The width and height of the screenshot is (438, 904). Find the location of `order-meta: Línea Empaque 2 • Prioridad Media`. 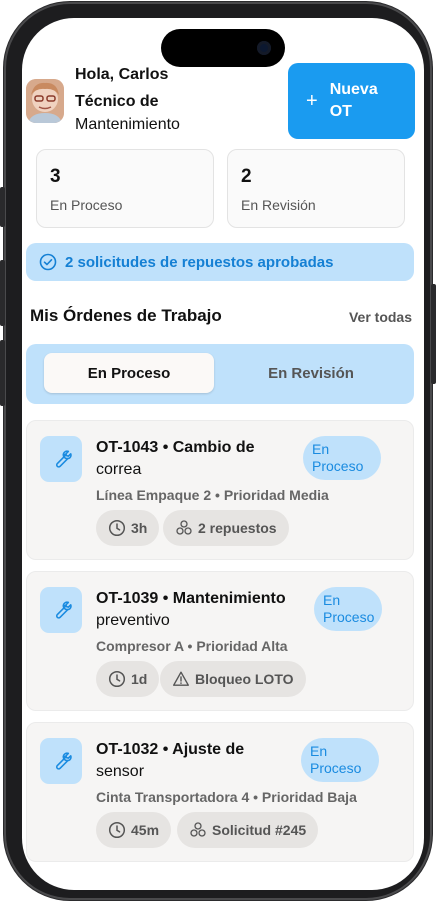

order-meta: Línea Empaque 2 • Prioridad Media is located at coordinates (212, 495).